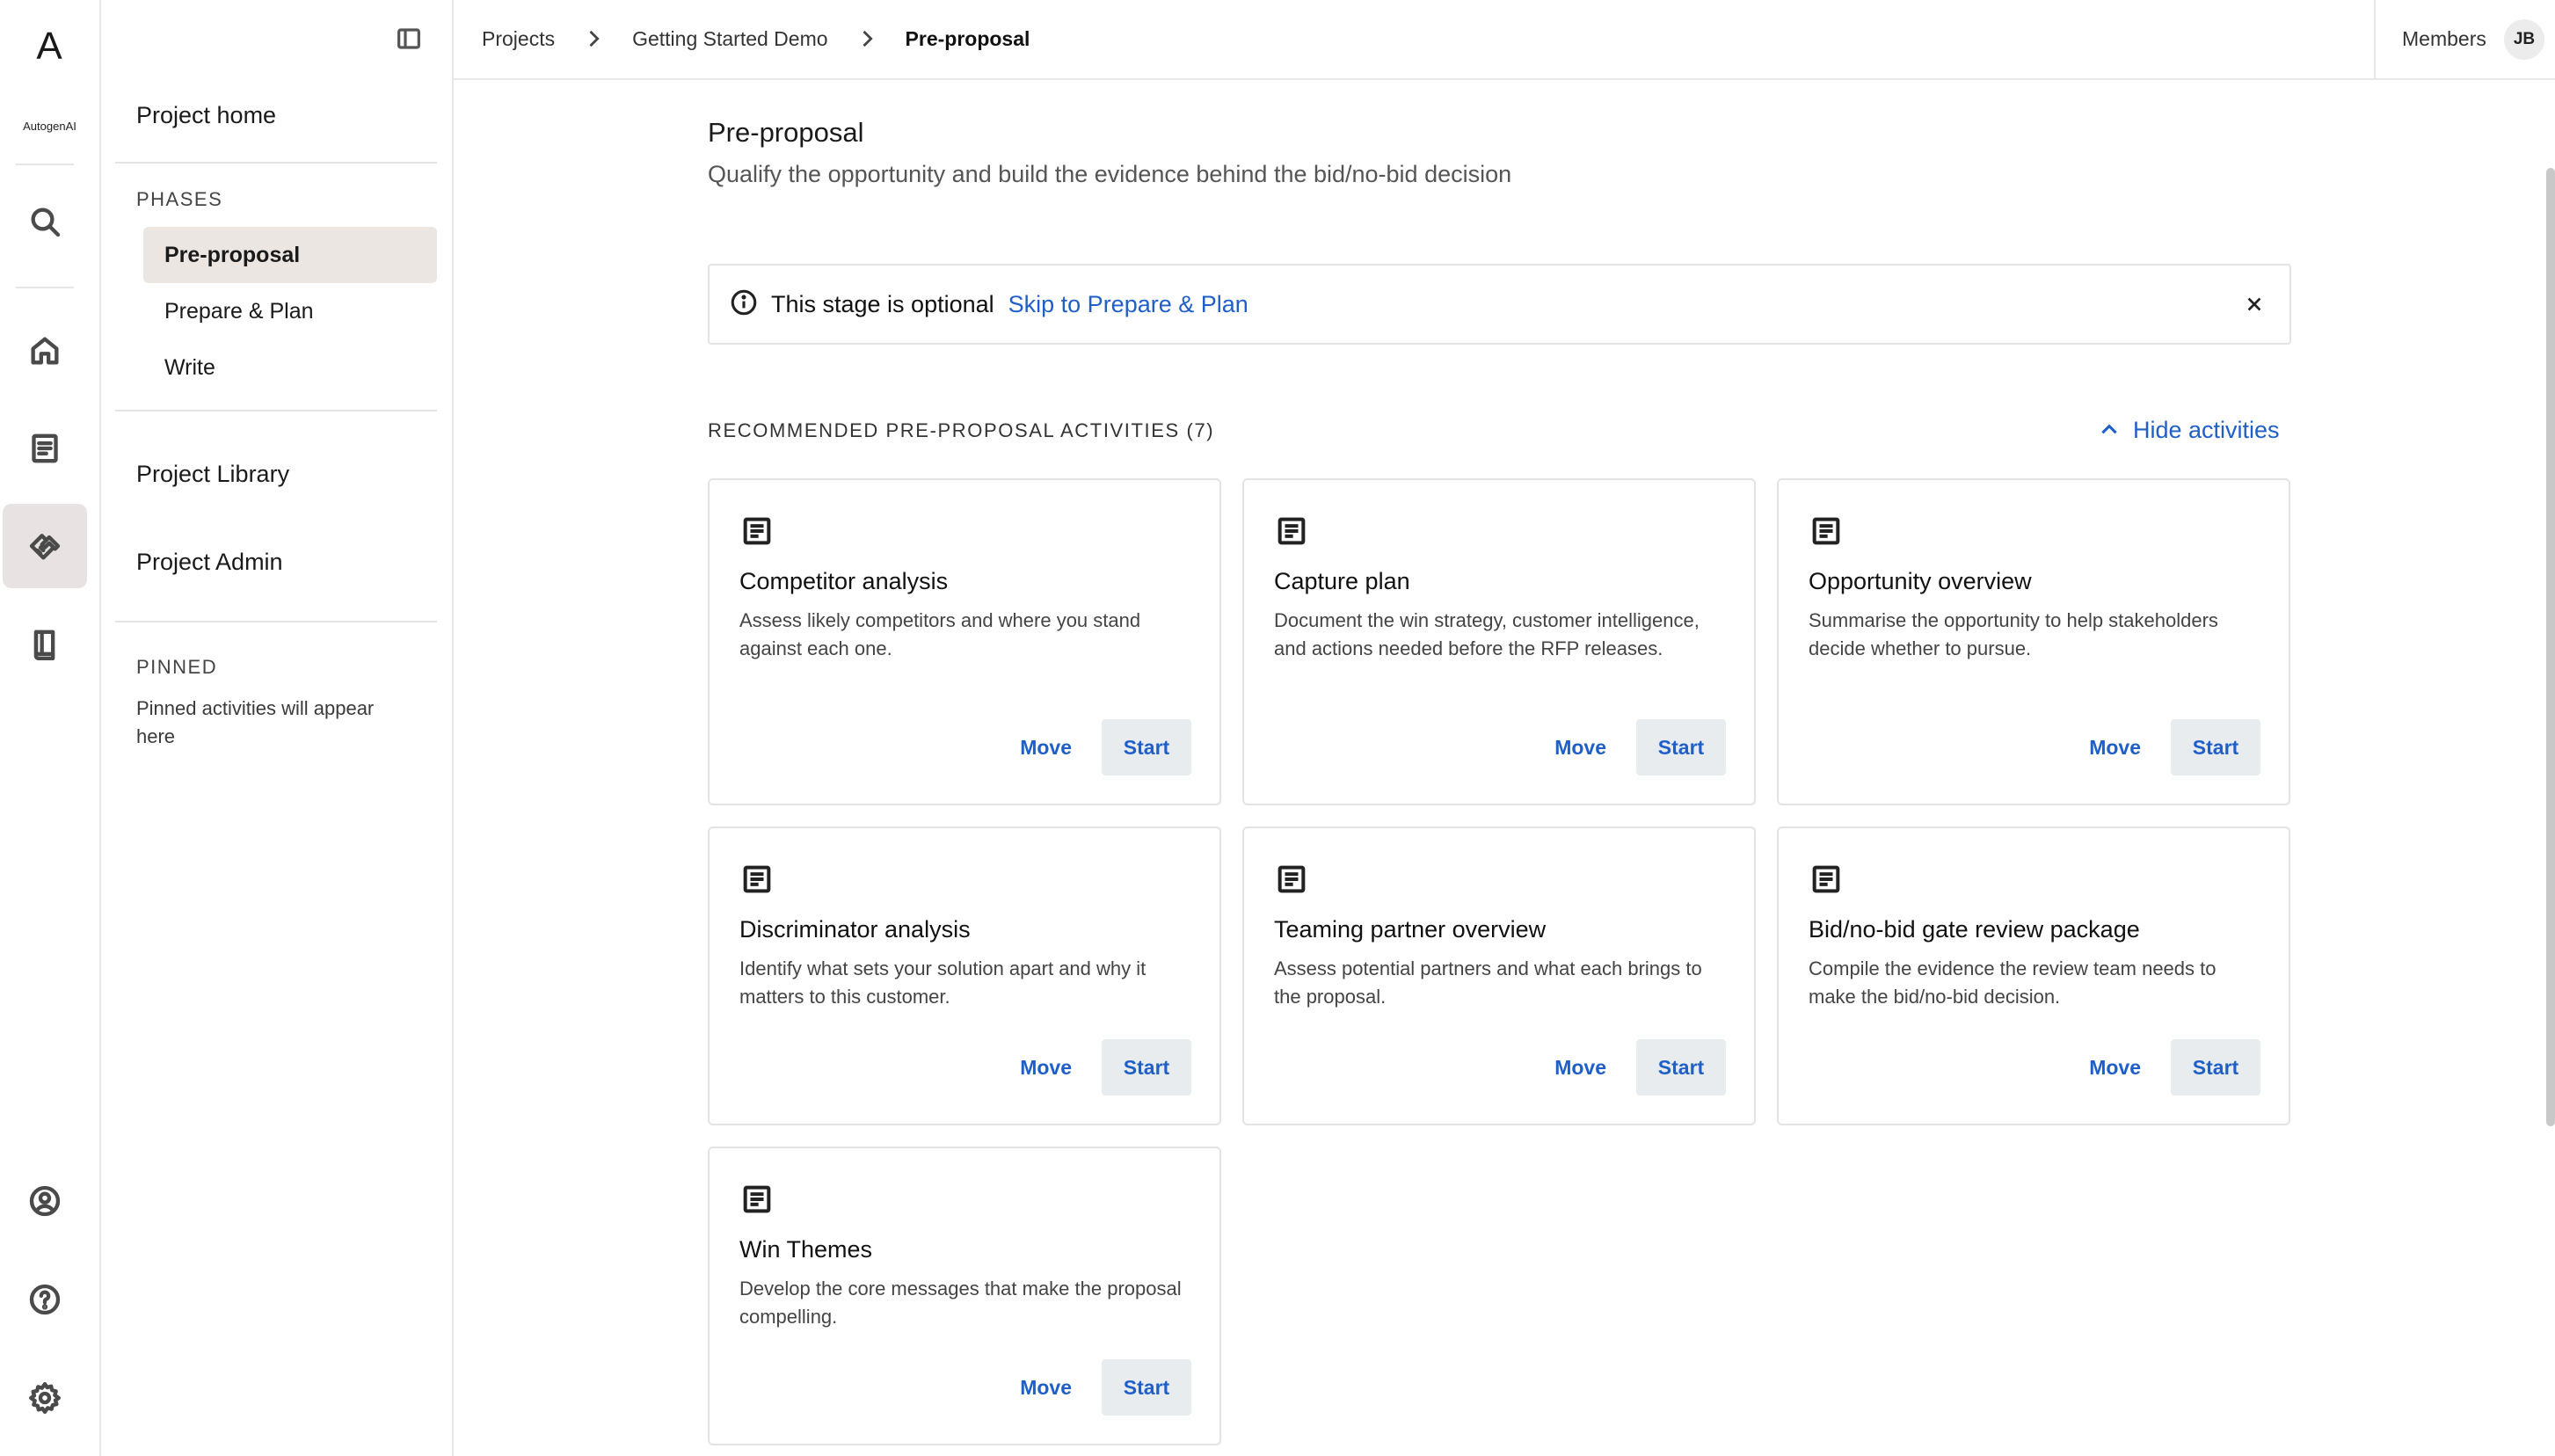 This screenshot has height=1456, width=2555. What do you see at coordinates (1410, 929) in the screenshot?
I see `activity-title: Teaming partner overview` at bounding box center [1410, 929].